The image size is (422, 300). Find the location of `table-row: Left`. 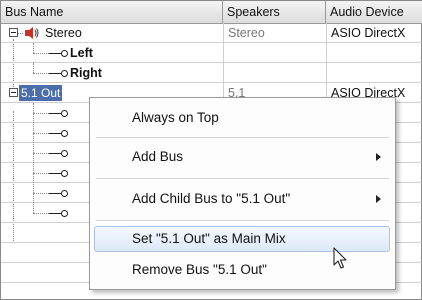

table-row: Left is located at coordinates (211, 53).